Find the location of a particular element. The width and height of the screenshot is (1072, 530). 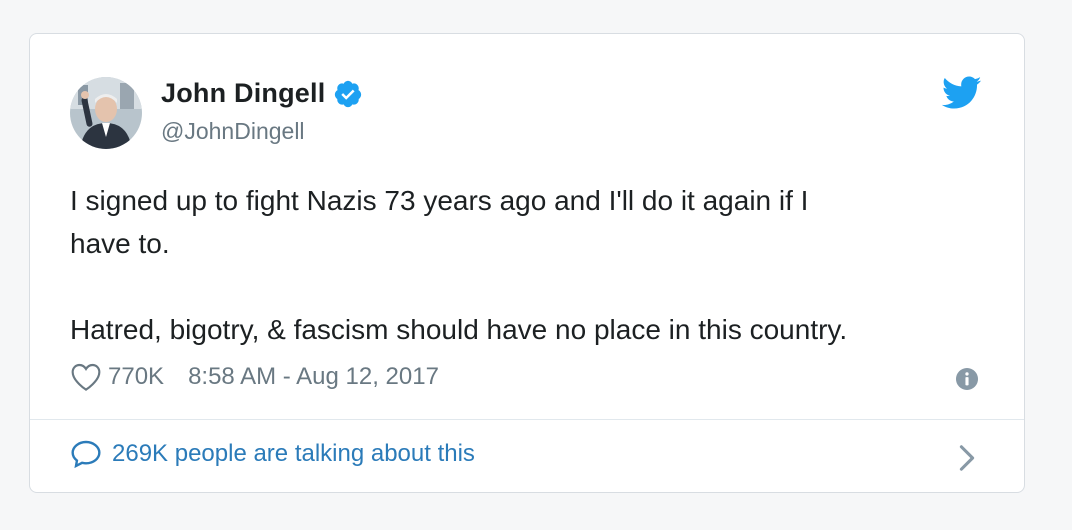

tweet-meta: 770K 8:58 AM - Aug 12, 2017 is located at coordinates (254, 377).